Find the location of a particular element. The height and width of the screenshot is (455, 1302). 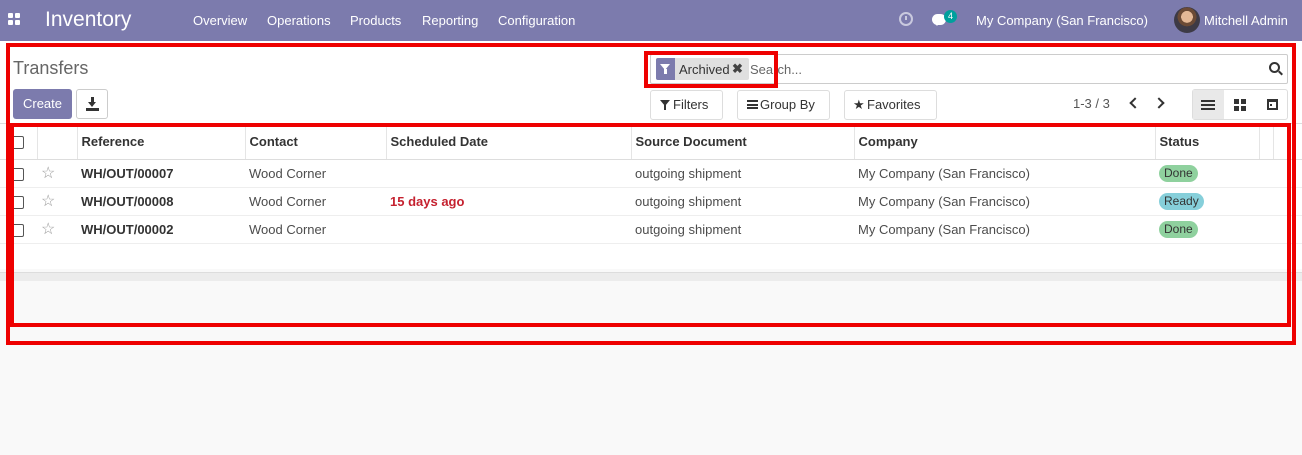

reference-cell: WH/OUT/00002 is located at coordinates (161, 229).